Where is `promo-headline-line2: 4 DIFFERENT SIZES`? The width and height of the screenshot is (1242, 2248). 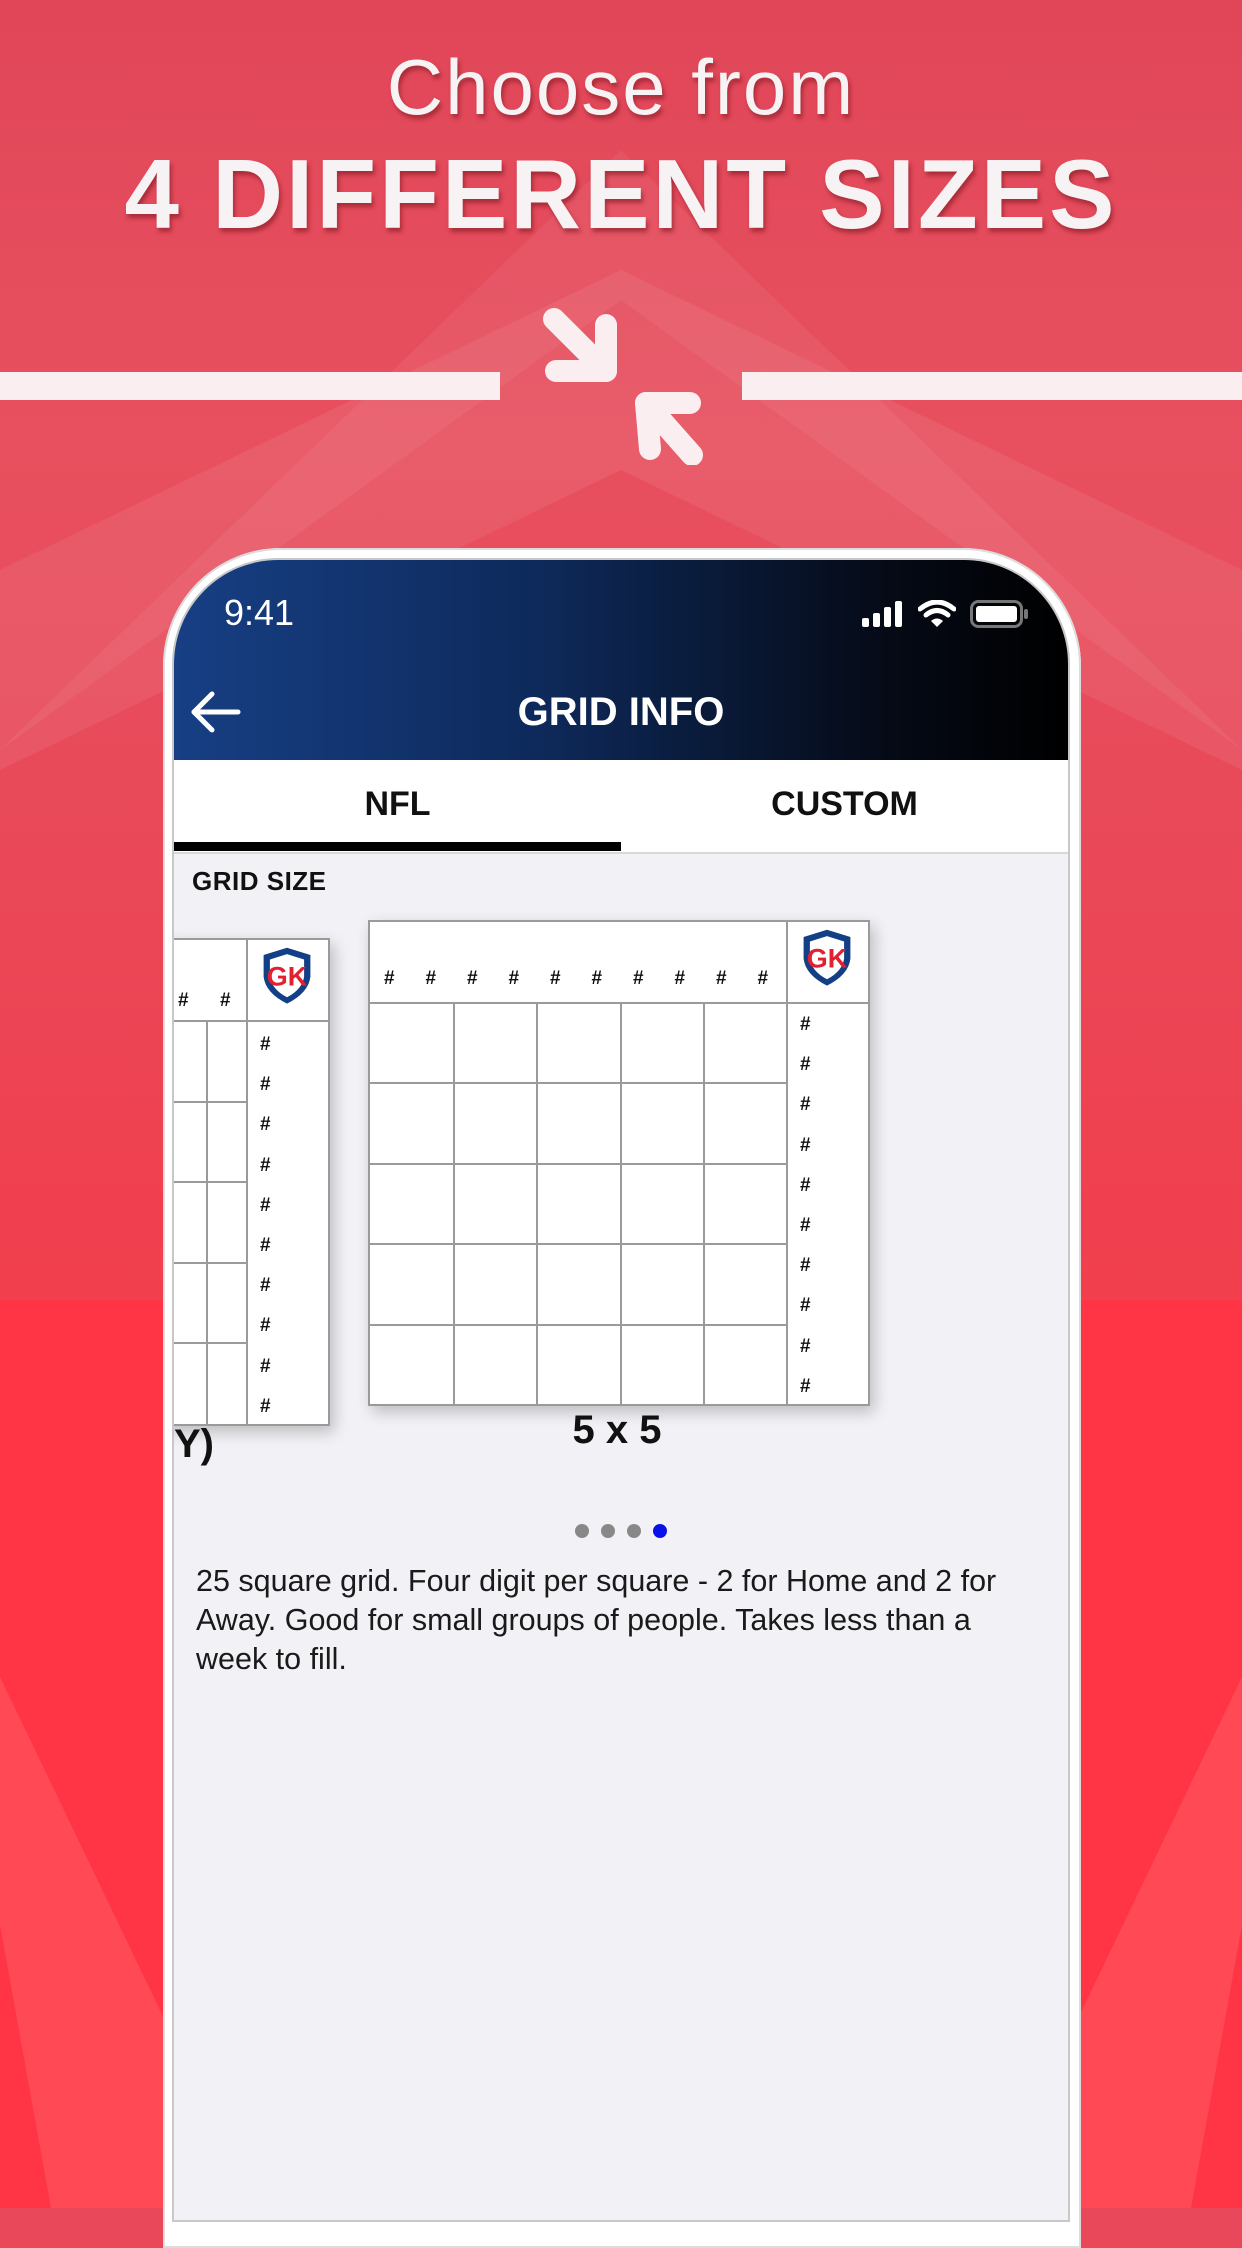
promo-headline-line2: 4 DIFFERENT SIZES is located at coordinates (621, 194).